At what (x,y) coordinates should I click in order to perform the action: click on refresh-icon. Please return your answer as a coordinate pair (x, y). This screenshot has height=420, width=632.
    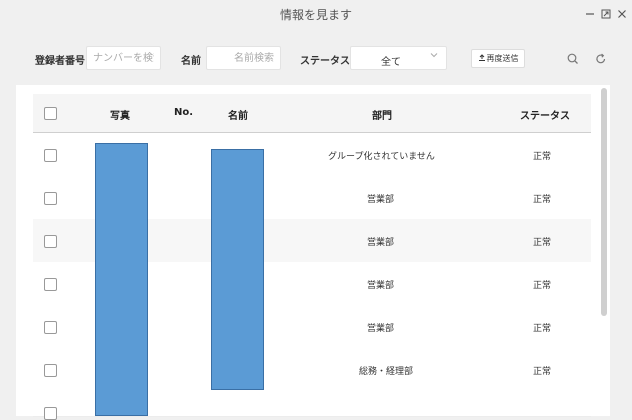
    Looking at the image, I should click on (601, 59).